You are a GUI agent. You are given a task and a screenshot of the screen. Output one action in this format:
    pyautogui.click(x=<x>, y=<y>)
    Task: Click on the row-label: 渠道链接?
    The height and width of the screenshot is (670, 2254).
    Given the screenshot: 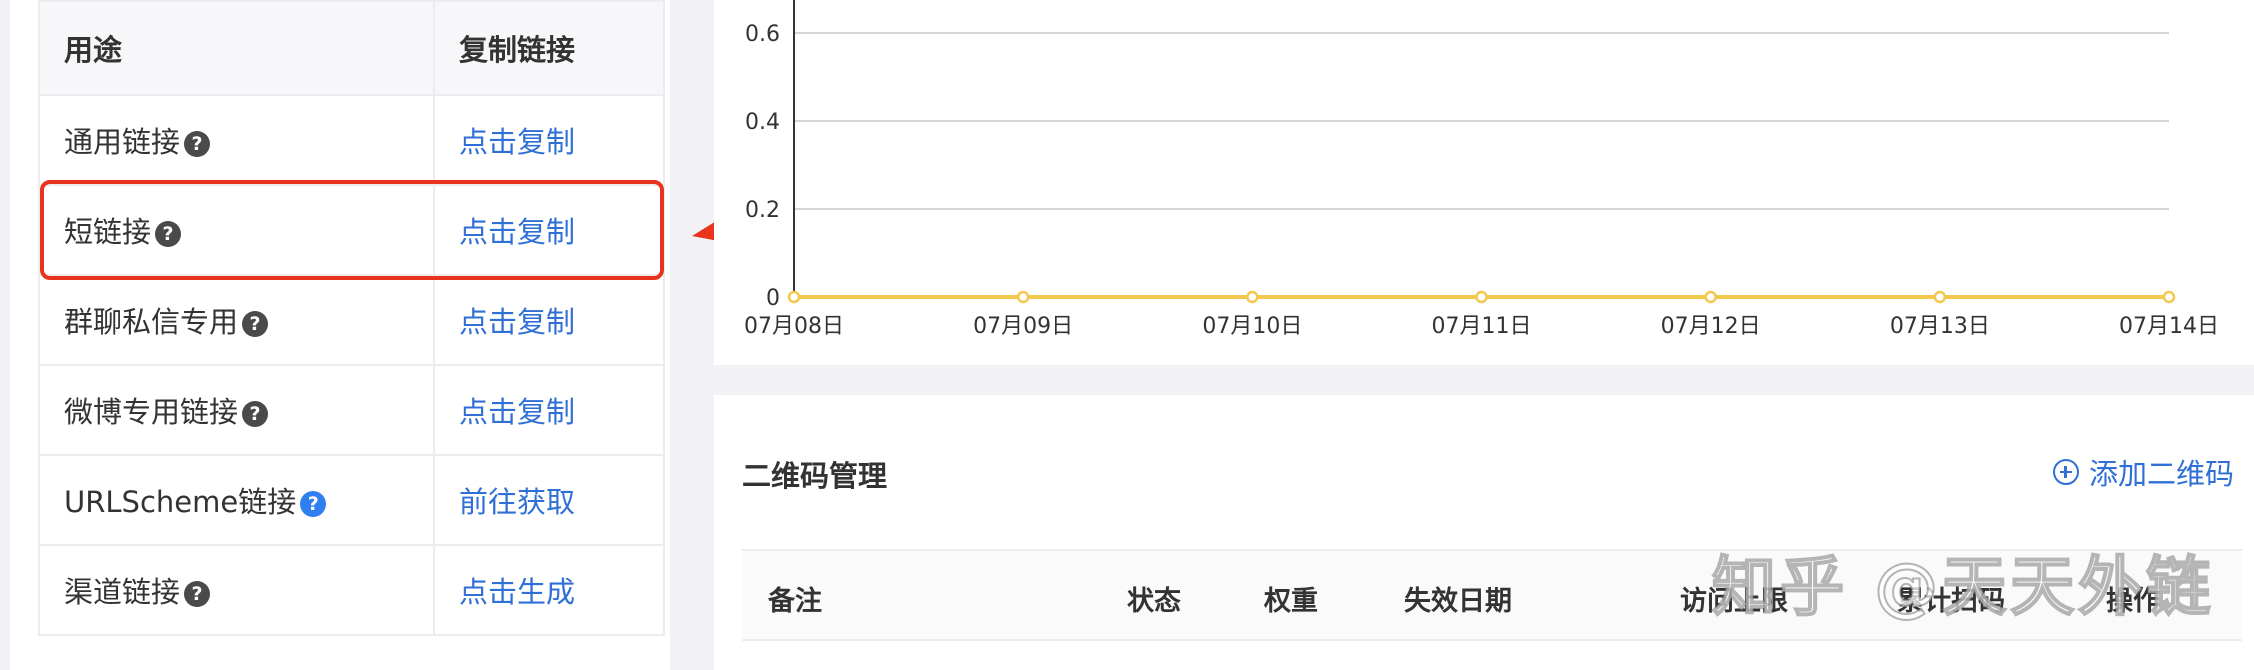 What is the action you would take?
    pyautogui.click(x=236, y=590)
    